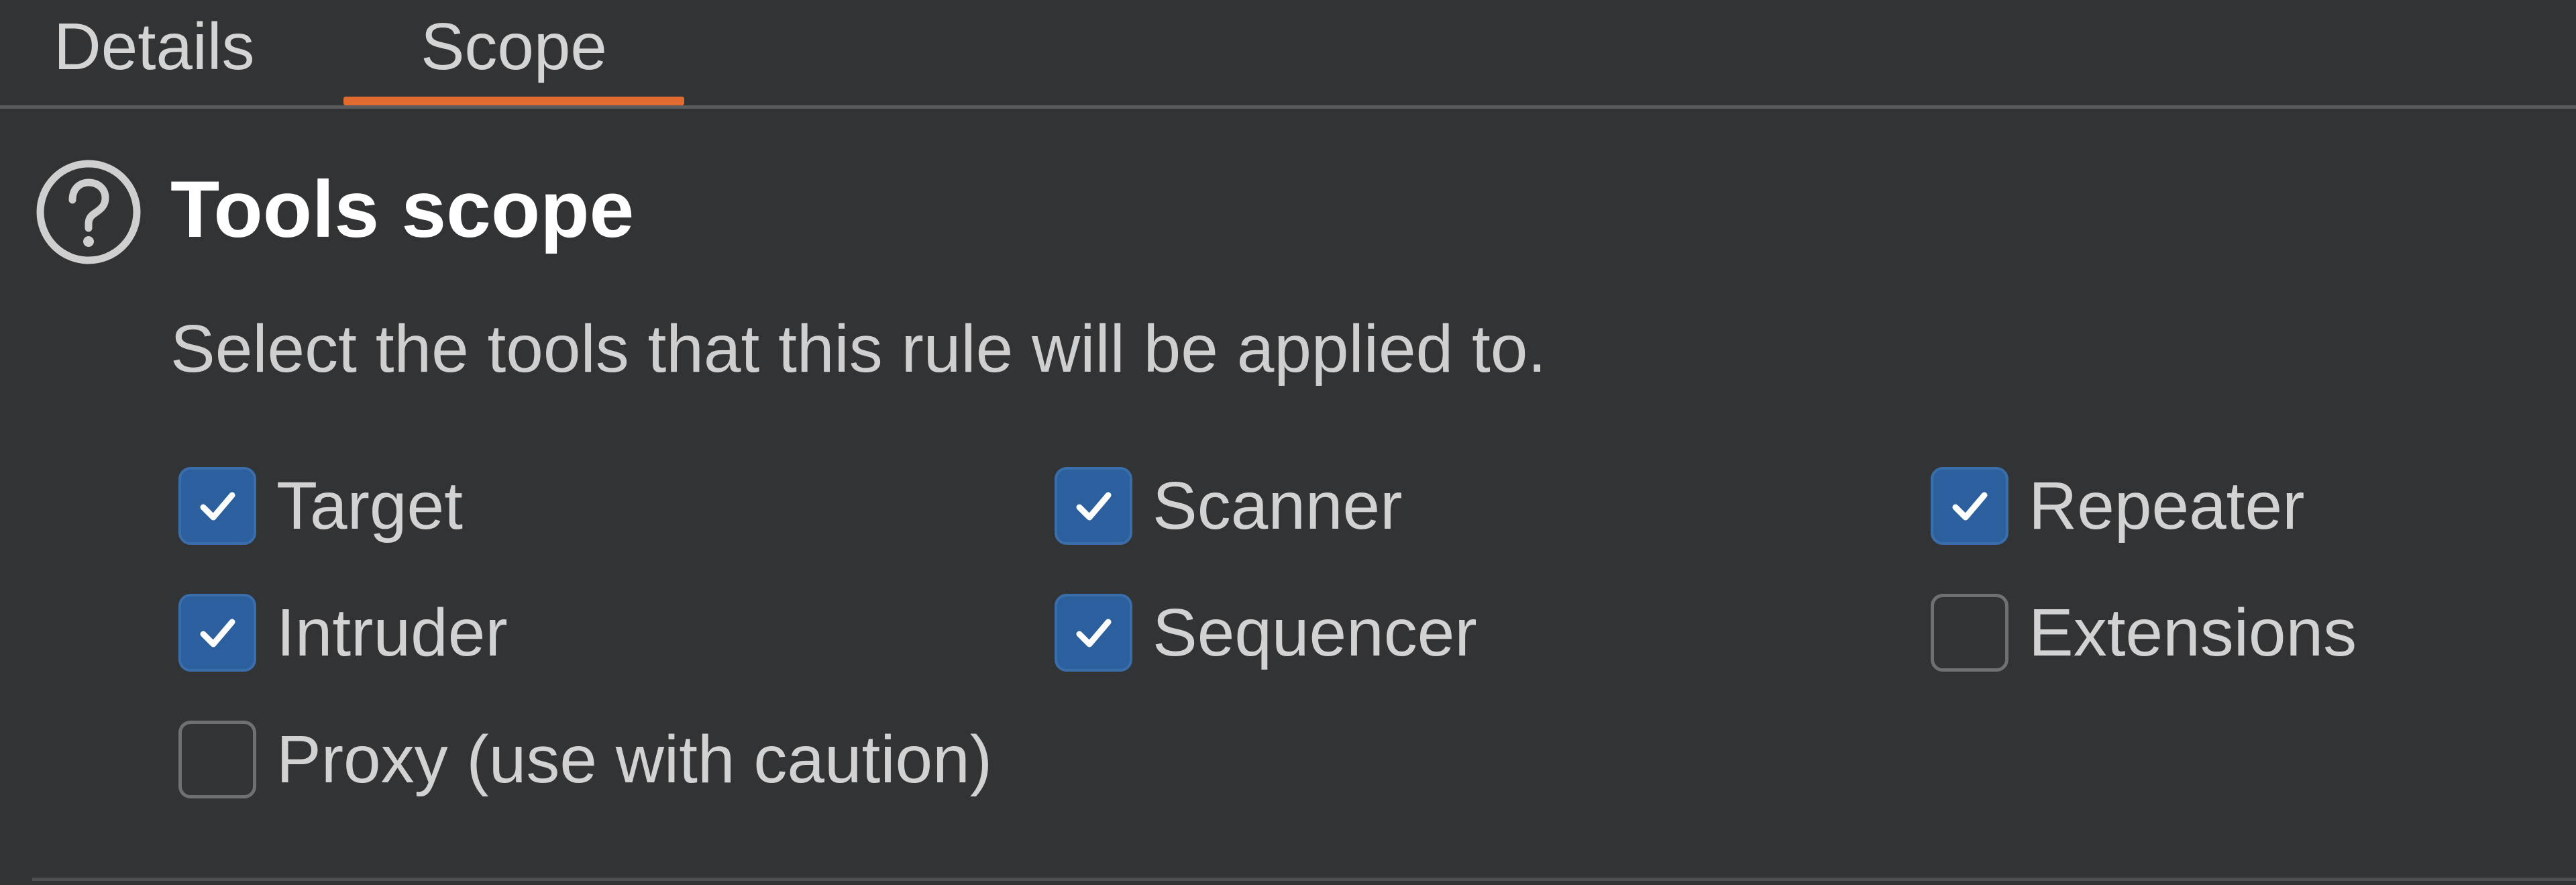 The width and height of the screenshot is (2576, 885). I want to click on tool-checkbox-intruder: Intruder, so click(343, 632).